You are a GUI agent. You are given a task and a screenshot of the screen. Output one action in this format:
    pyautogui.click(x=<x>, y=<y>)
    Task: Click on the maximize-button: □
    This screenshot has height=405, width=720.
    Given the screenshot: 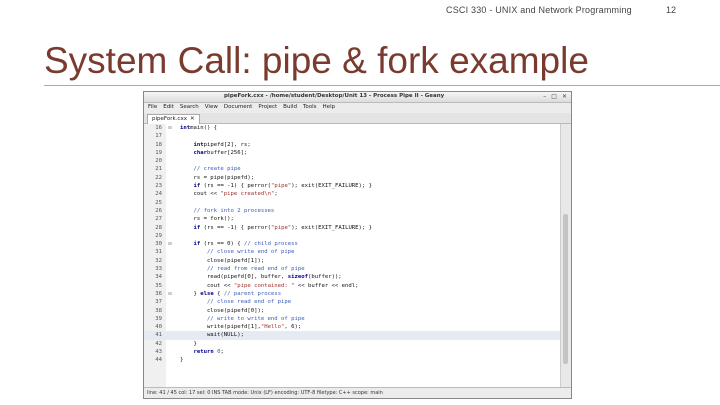 What is the action you would take?
    pyautogui.click(x=554, y=97)
    